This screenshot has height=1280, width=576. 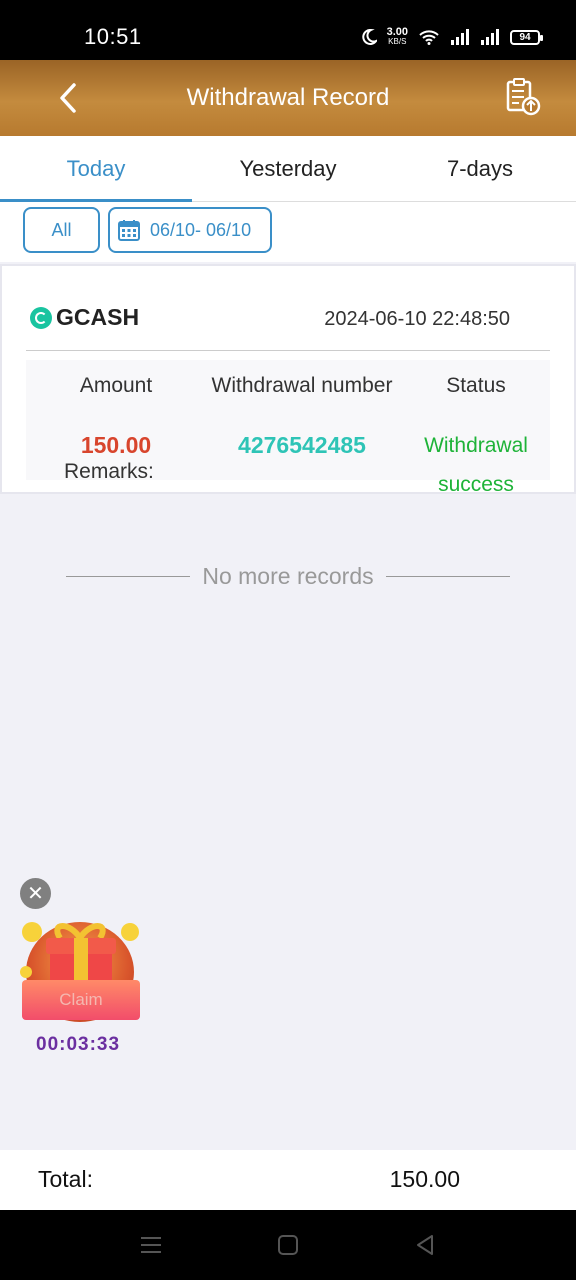 I want to click on withdrawal-number-header: Withdrawal number, so click(x=302, y=385).